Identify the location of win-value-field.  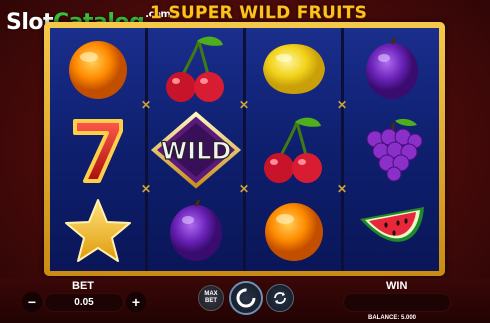
(397, 302).